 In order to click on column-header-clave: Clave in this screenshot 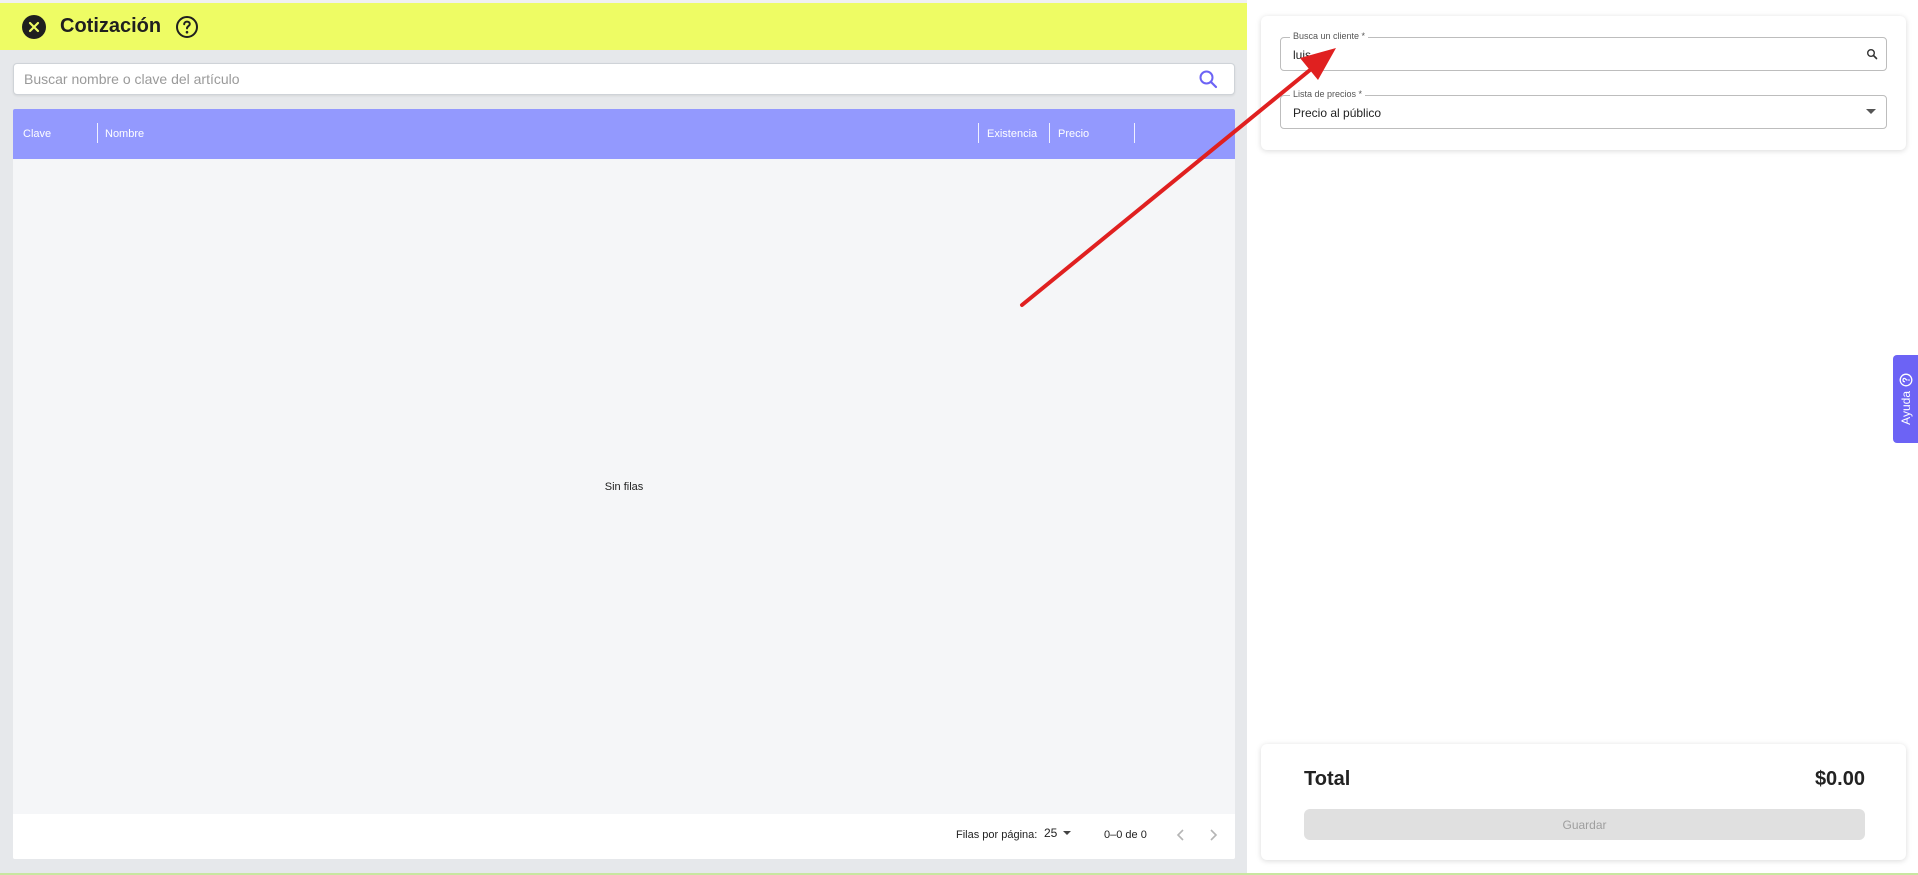, I will do `click(37, 134)`.